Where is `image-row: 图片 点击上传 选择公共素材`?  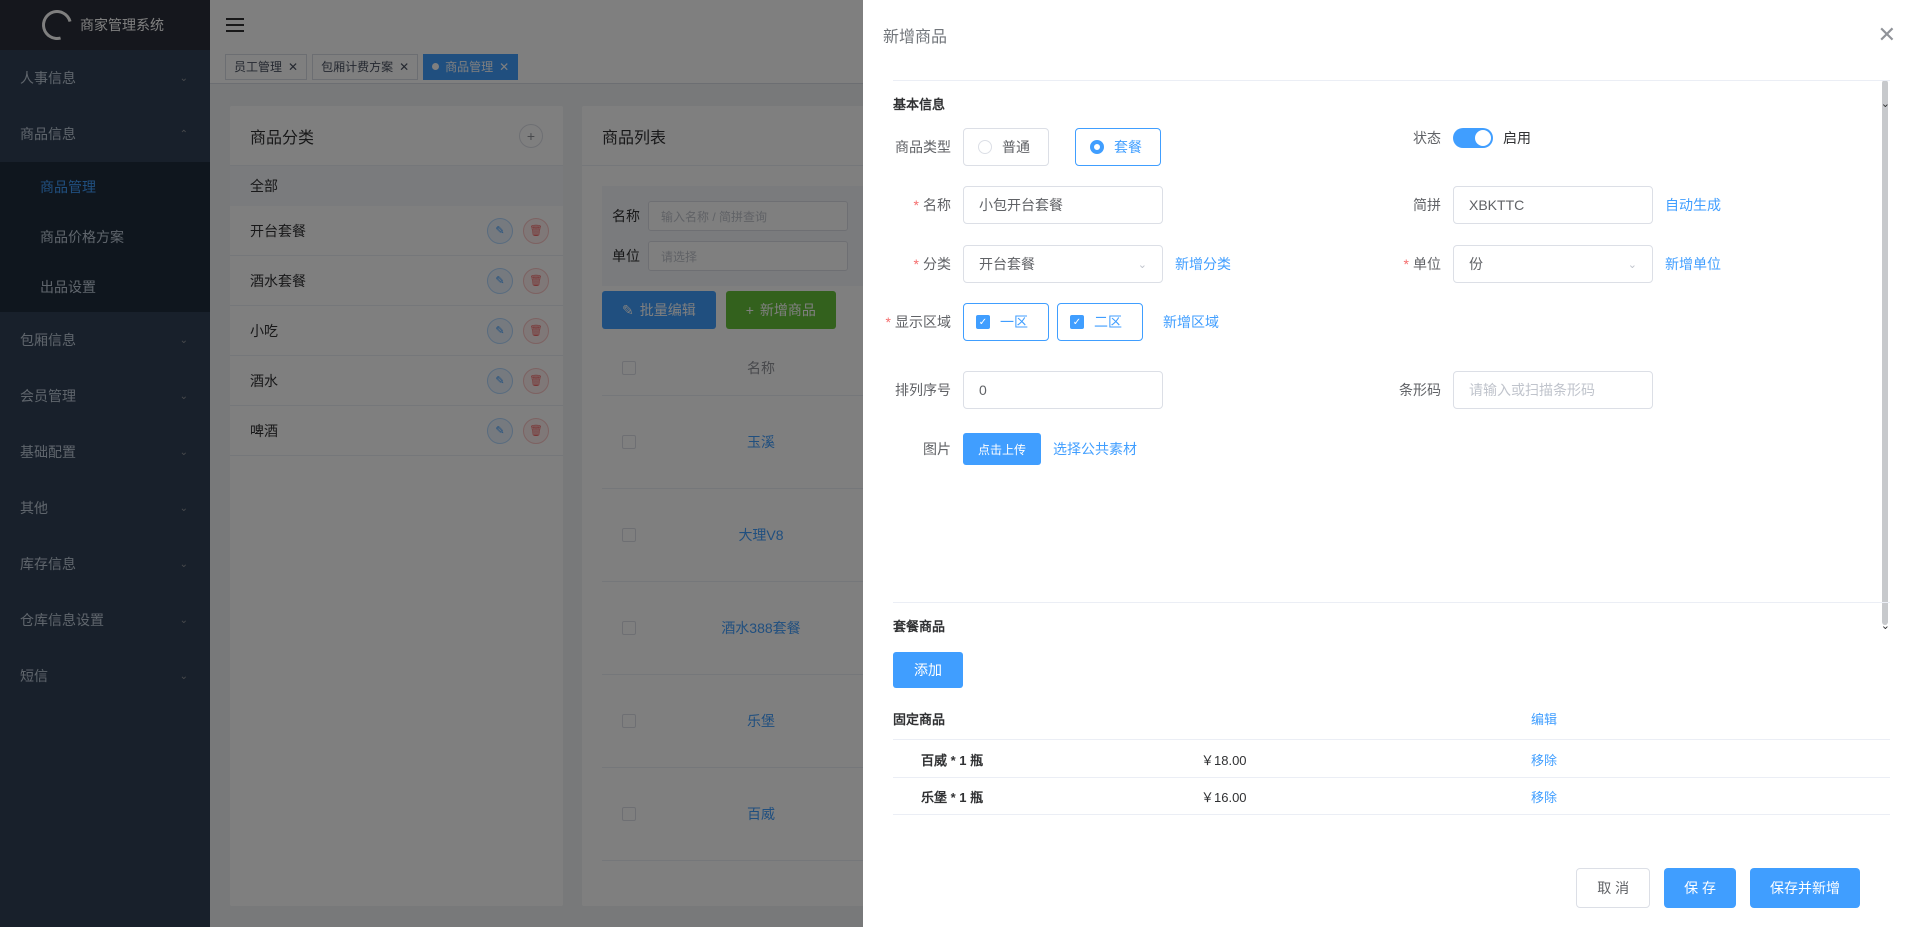
image-row: 图片 点击上传 选择公共素材 is located at coordinates (1010, 449).